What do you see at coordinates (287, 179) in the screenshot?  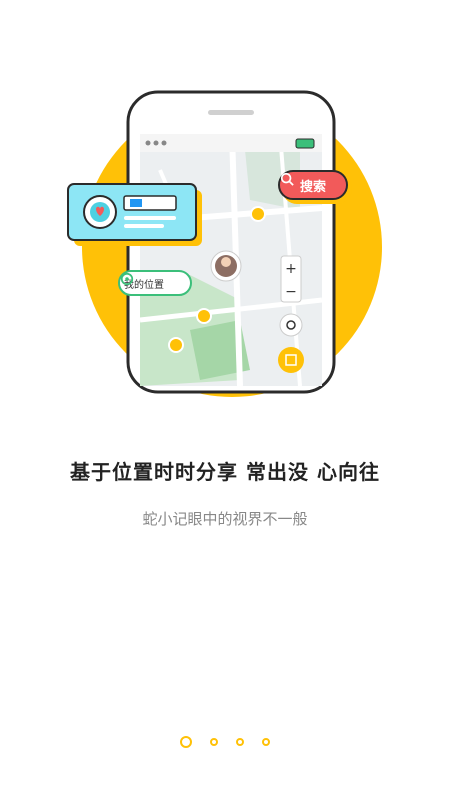 I see `search-icon` at bounding box center [287, 179].